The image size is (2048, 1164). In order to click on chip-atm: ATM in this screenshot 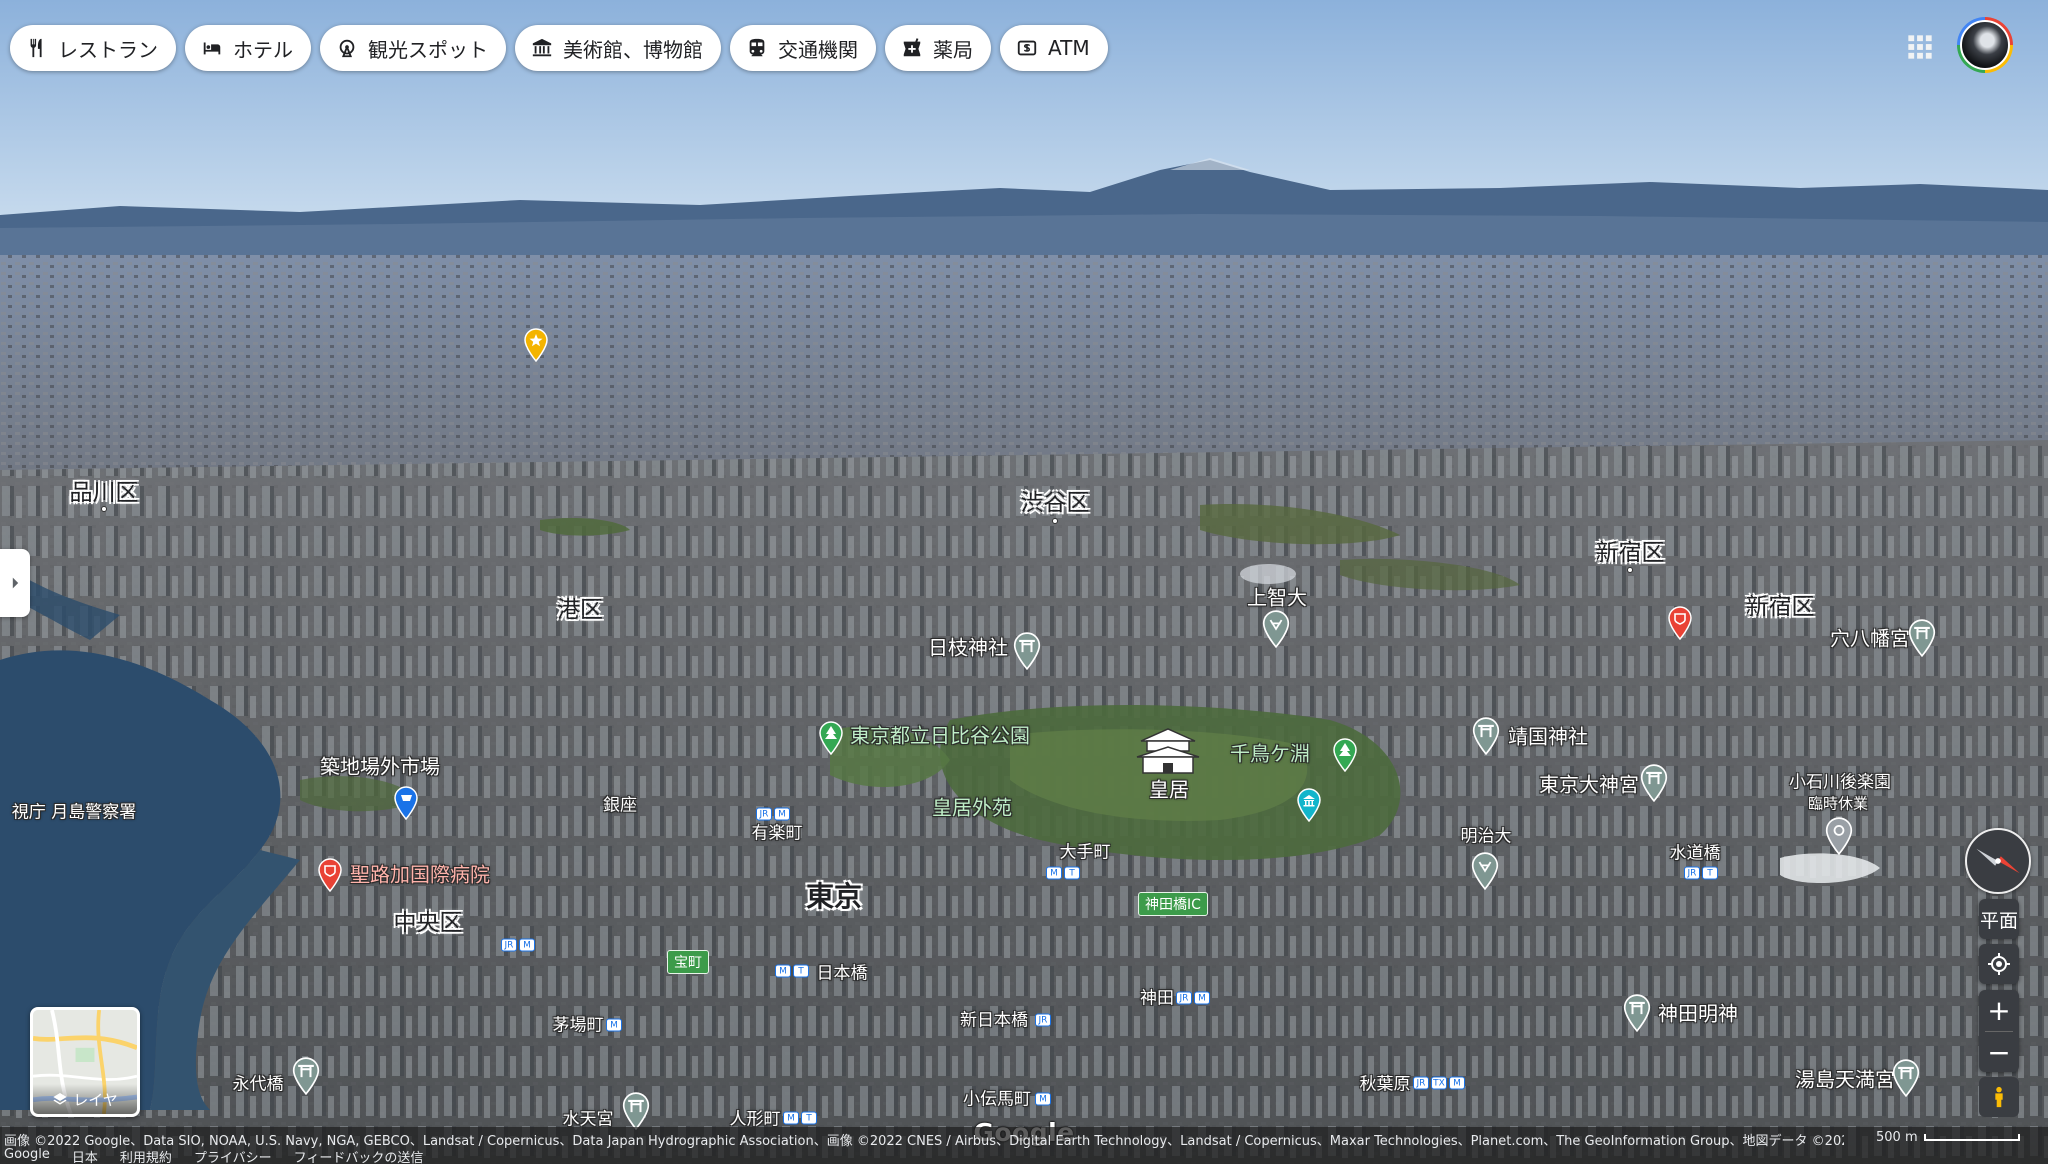, I will do `click(1054, 48)`.